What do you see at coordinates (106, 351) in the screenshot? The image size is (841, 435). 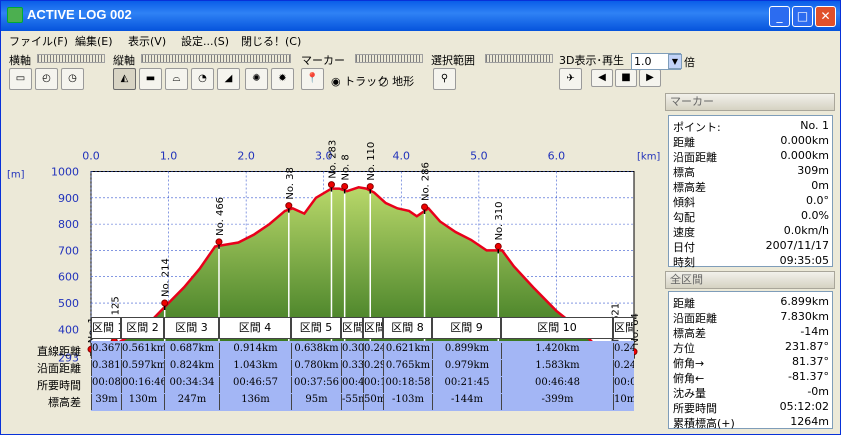 I see `table-cell: 0.367km` at bounding box center [106, 351].